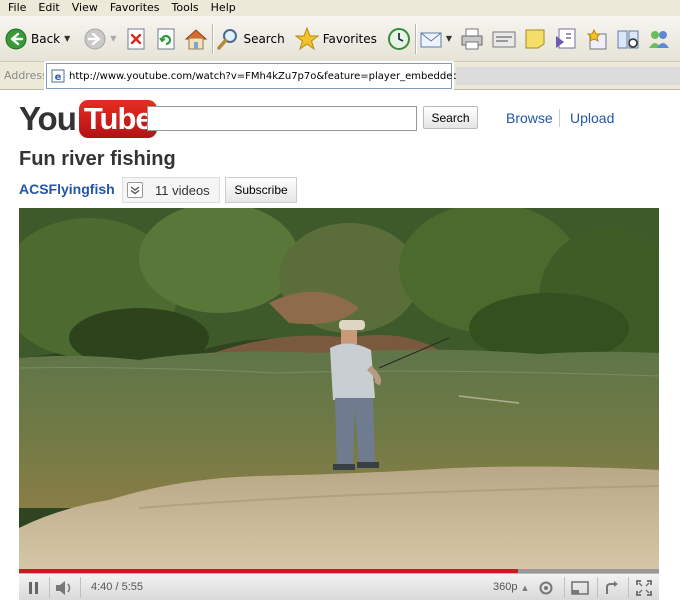 This screenshot has width=680, height=610. I want to click on messenger-button, so click(566, 39).